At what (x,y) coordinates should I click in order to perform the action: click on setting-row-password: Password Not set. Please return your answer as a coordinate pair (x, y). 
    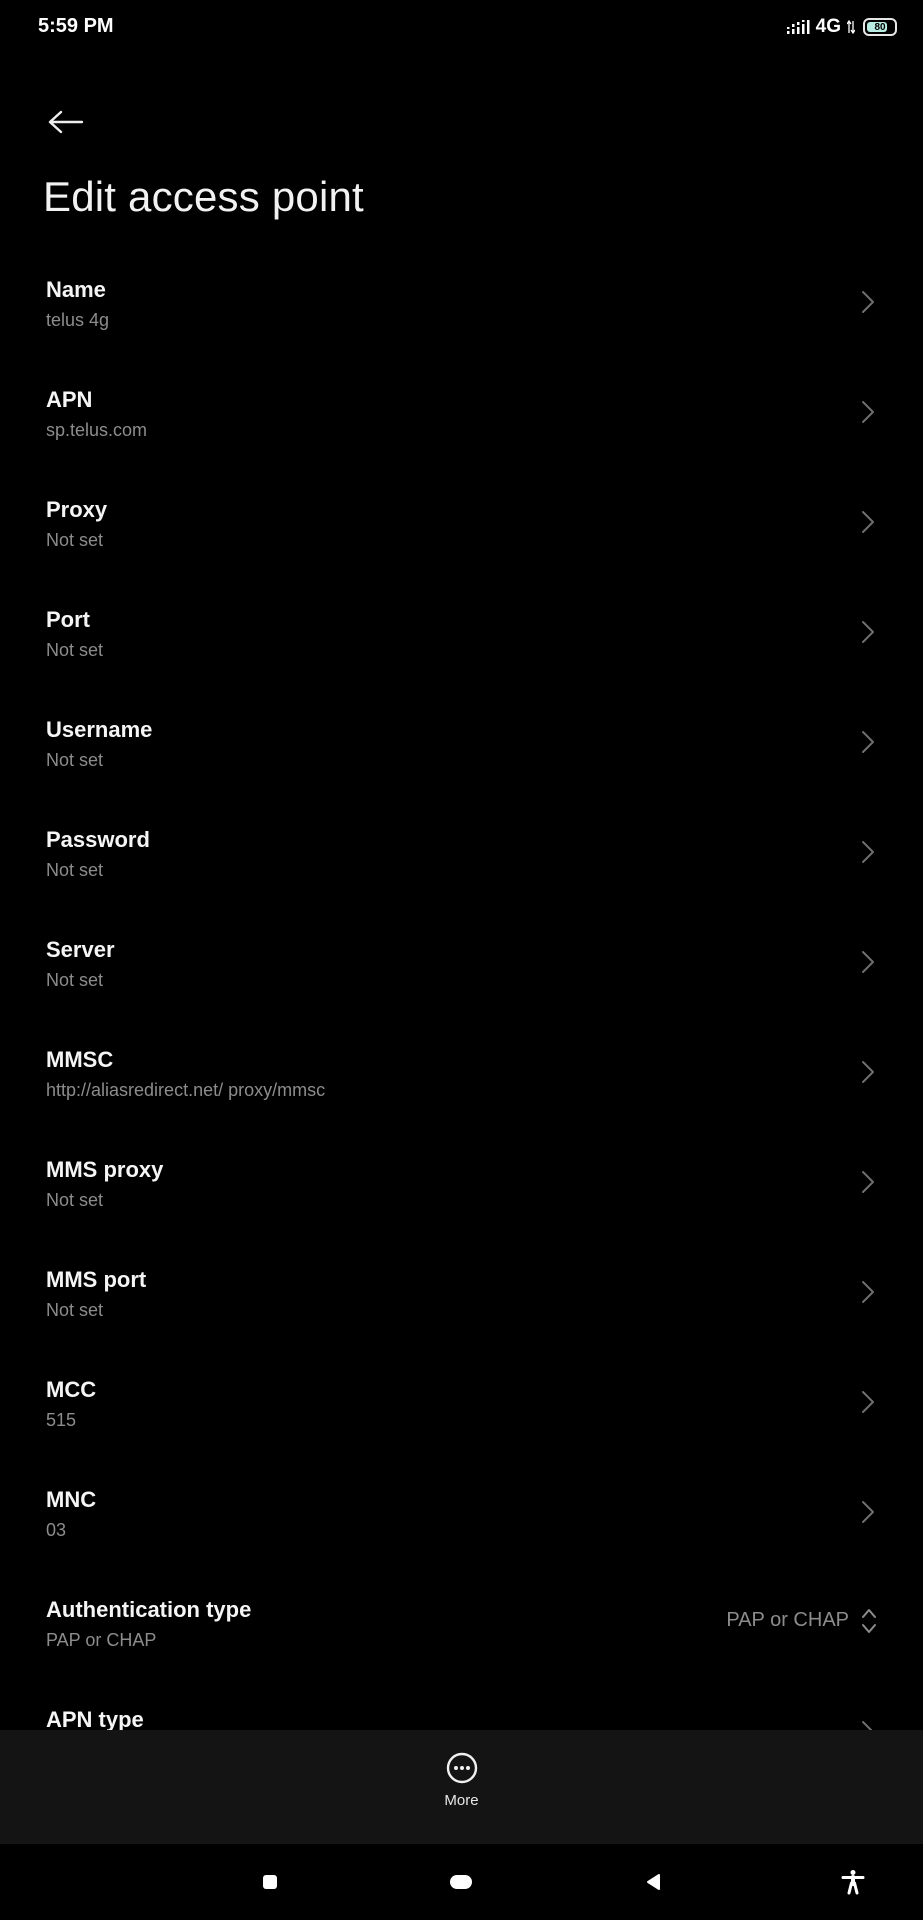
    Looking at the image, I should click on (461, 851).